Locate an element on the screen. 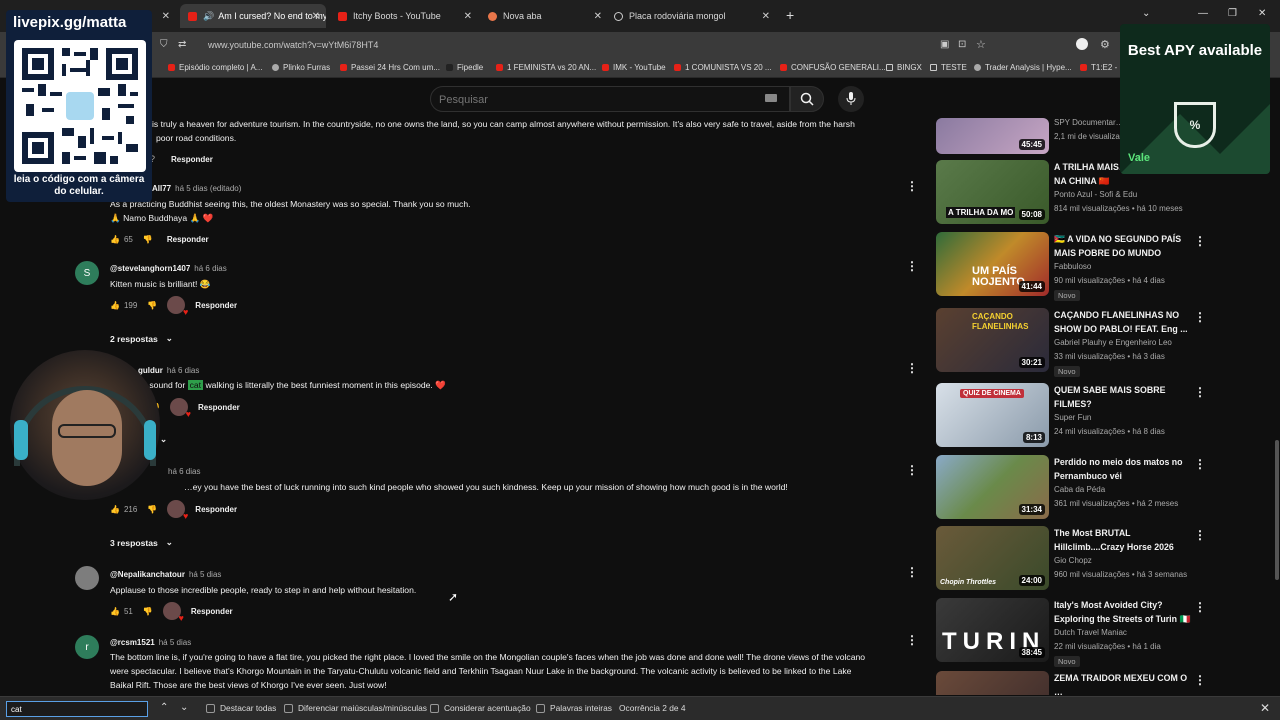 The height and width of the screenshot is (720, 1280). channel-name: Fabbuloso is located at coordinates (1072, 266).